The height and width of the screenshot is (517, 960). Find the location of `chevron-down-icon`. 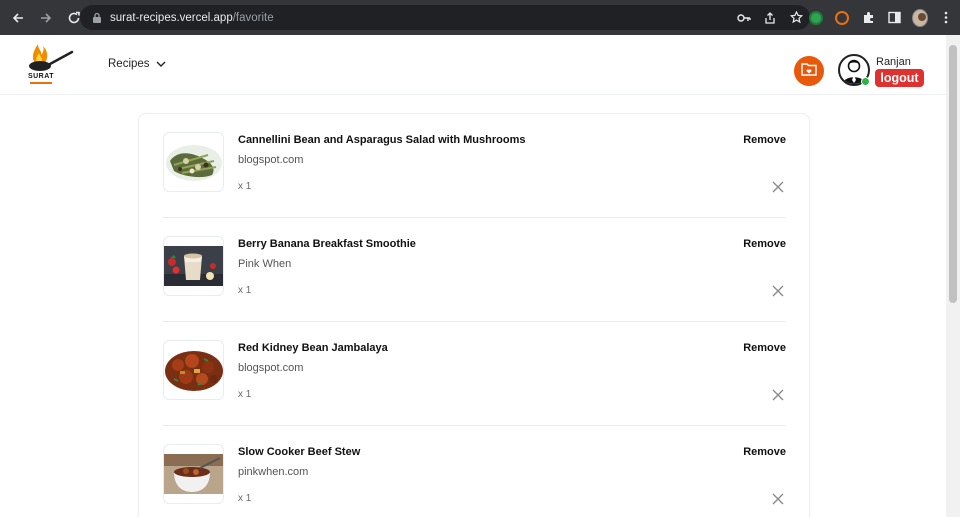

chevron-down-icon is located at coordinates (161, 64).